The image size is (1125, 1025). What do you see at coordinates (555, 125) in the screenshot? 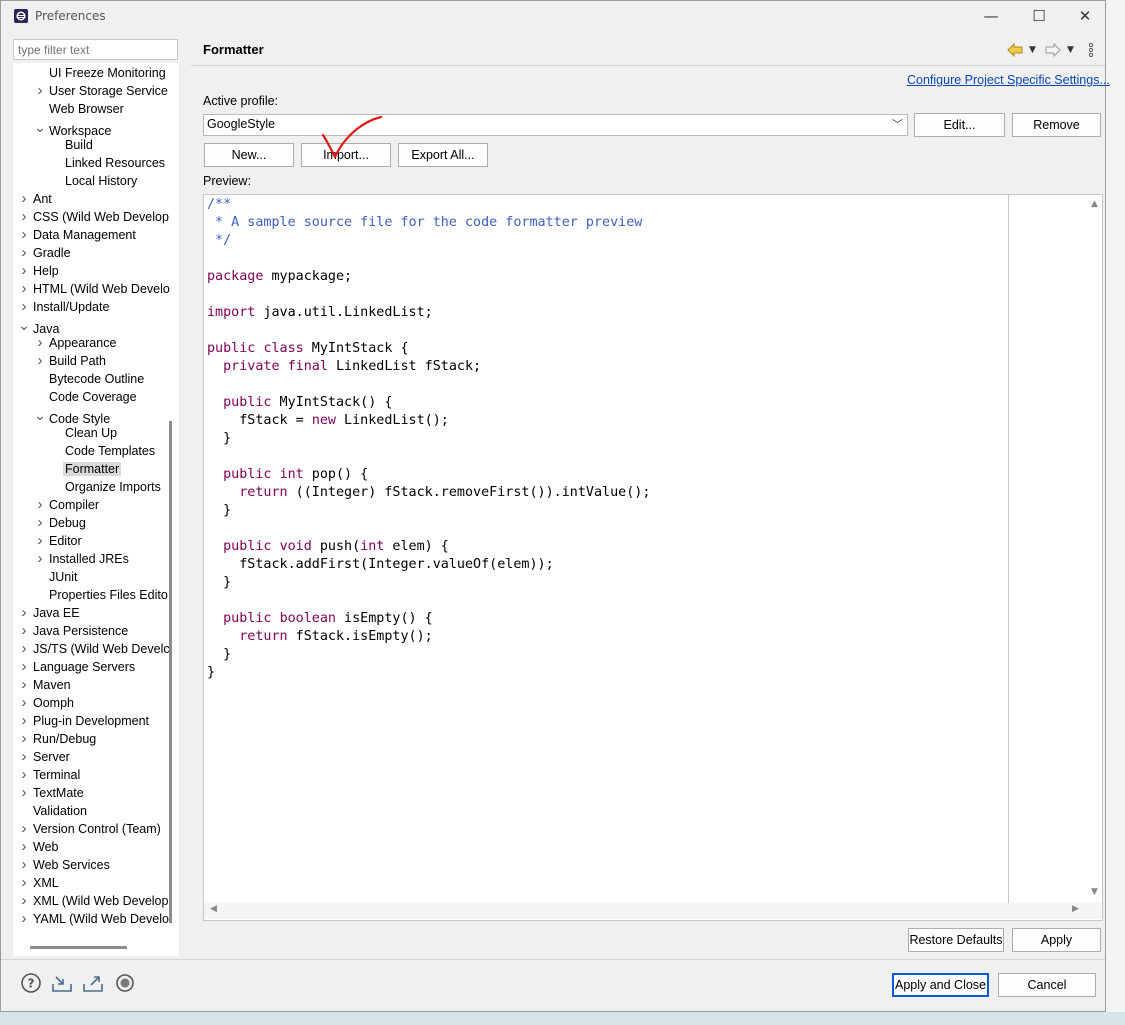
I see `active-profile-select: GoogleStyle ﹀` at bounding box center [555, 125].